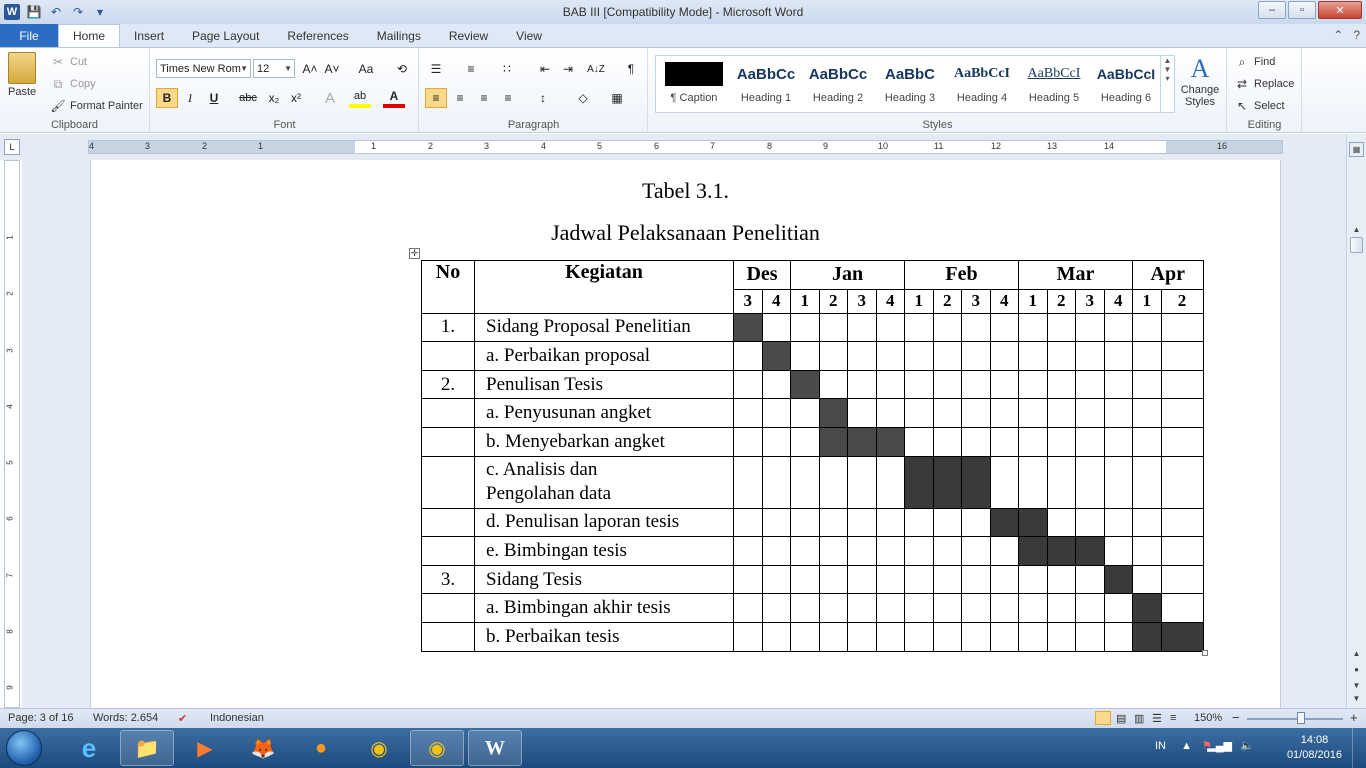 This screenshot has width=1366, height=768. What do you see at coordinates (1219, 745) in the screenshot?
I see `signal-icon: ▂▄▆` at bounding box center [1219, 745].